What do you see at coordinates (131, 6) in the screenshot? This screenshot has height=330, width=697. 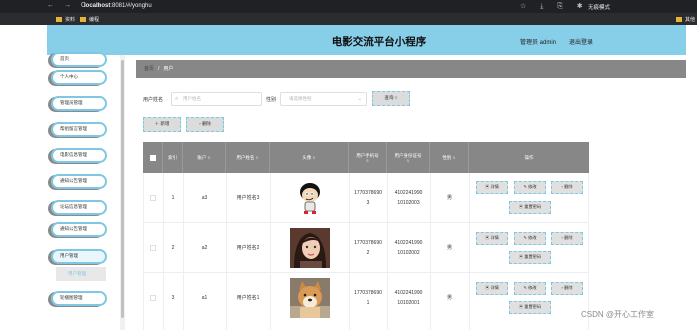 I see `url-path: :8081/#/yonghu` at bounding box center [131, 6].